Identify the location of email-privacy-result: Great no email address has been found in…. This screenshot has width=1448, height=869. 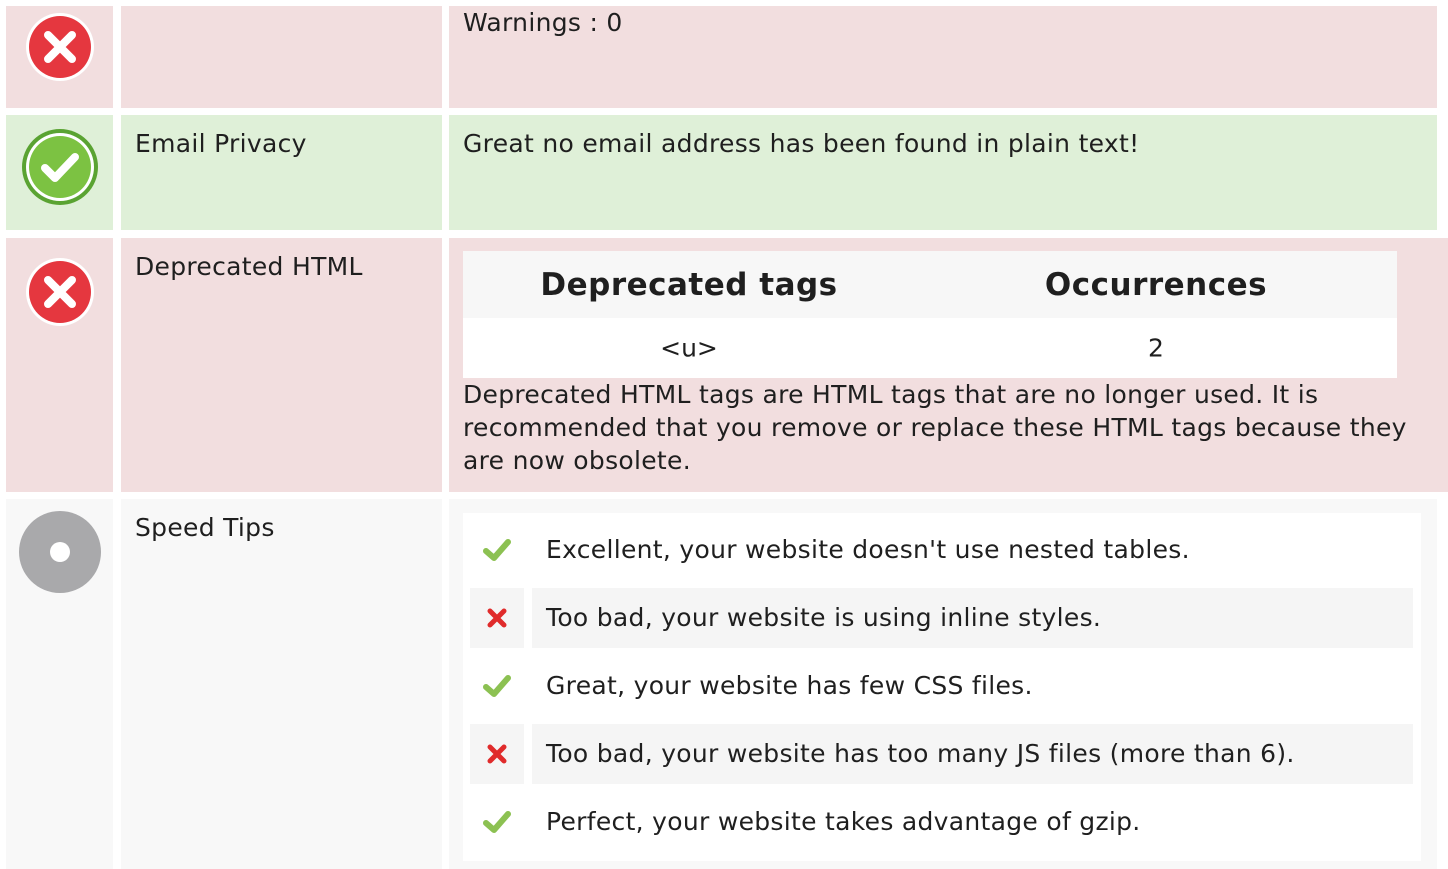
(801, 143).